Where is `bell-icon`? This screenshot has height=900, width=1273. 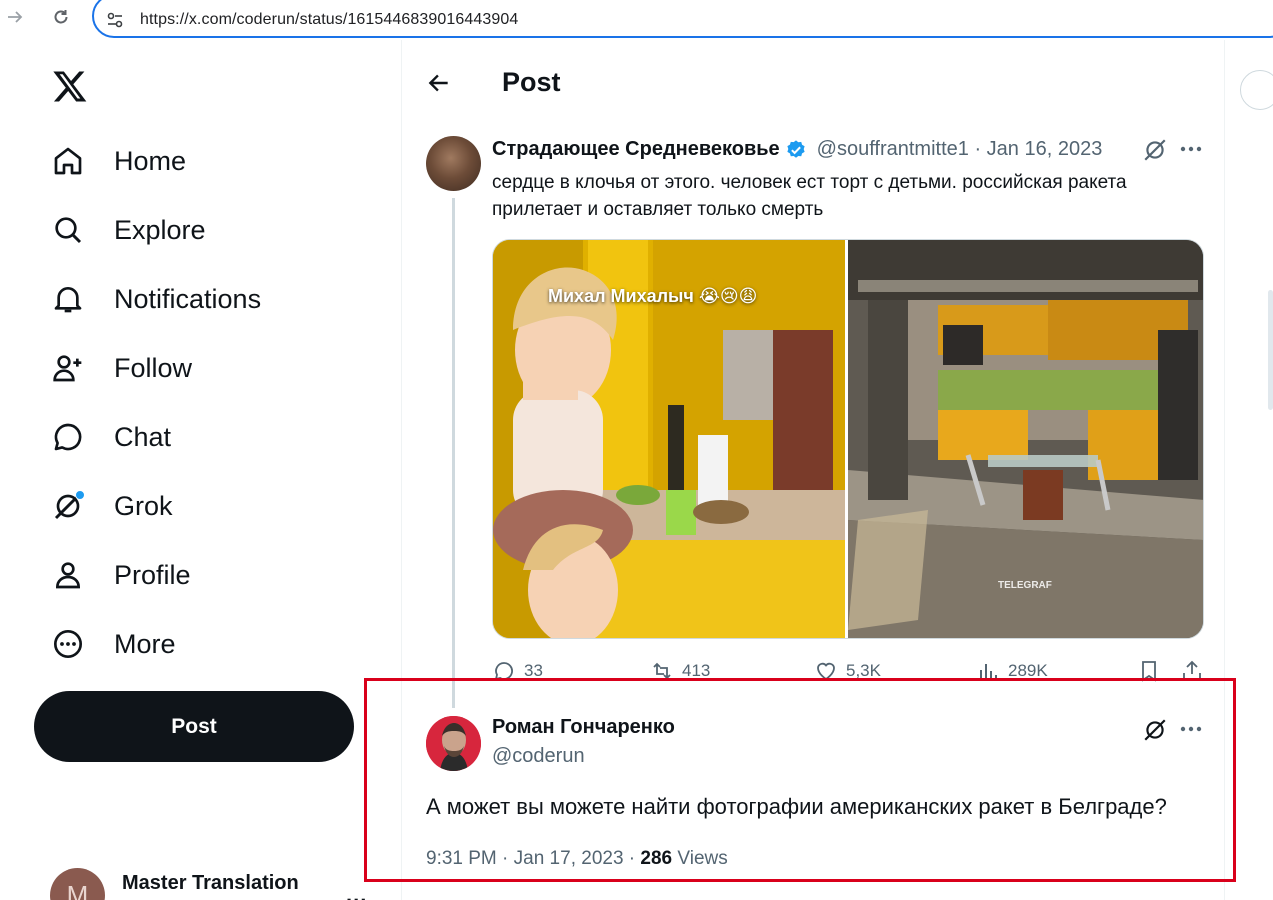 bell-icon is located at coordinates (68, 299).